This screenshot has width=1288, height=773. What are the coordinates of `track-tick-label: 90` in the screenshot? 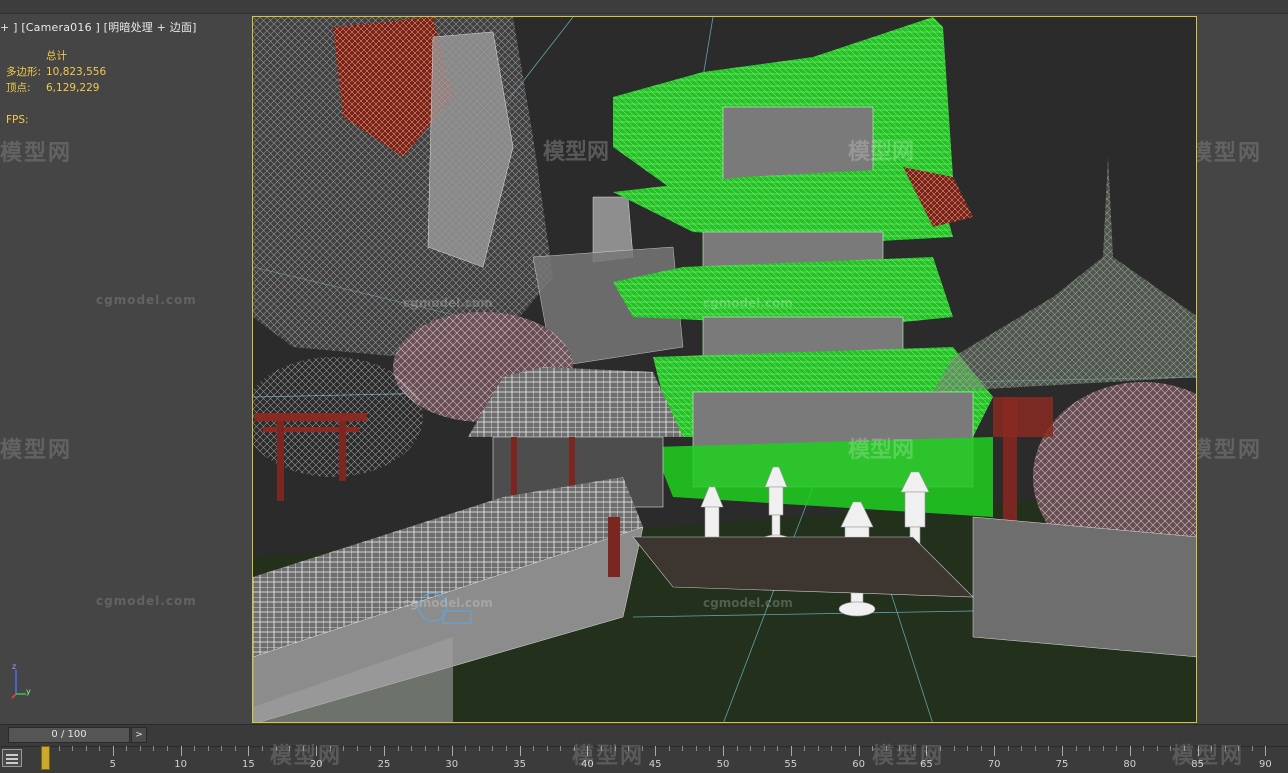 It's located at (1265, 764).